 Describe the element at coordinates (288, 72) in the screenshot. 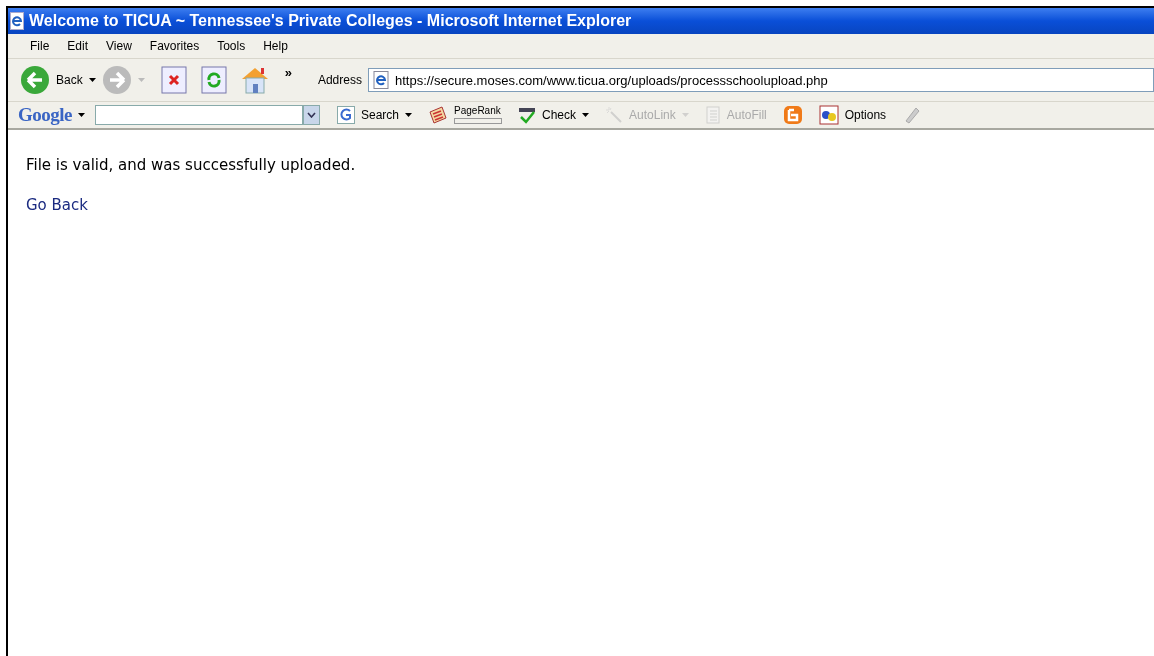

I see `more-chevron: »` at that location.